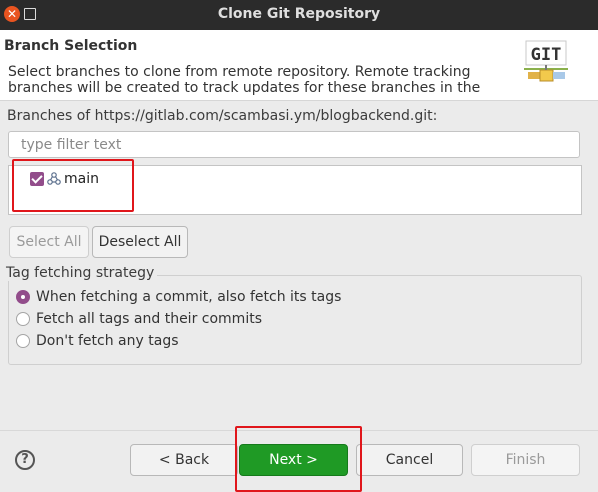  What do you see at coordinates (71, 46) in the screenshot?
I see `page-title: Branch Selection` at bounding box center [71, 46].